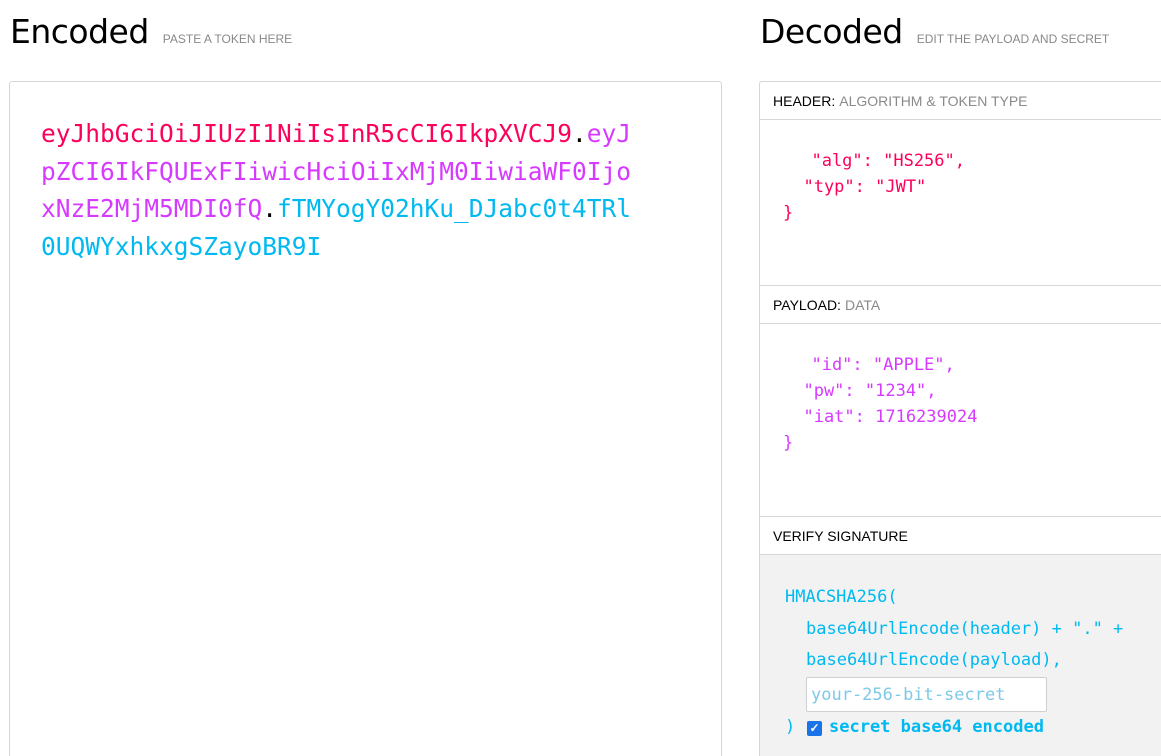 The height and width of the screenshot is (756, 1161). Describe the element at coordinates (936, 727) in the screenshot. I see `base64-encoded-label: secret base64 encoded` at that location.